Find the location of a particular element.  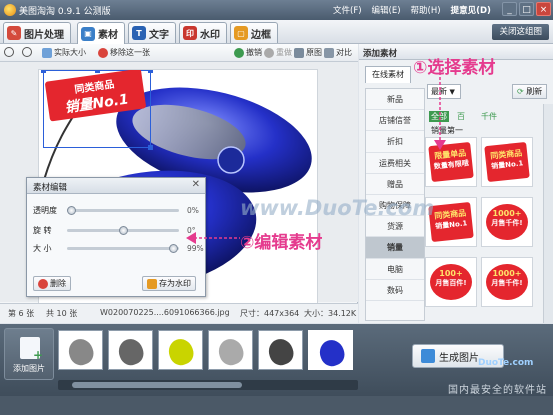

edit-toolbar: 实际大小 移除这一张 撤销 重做 原图 对比 is located at coordinates (179, 53).